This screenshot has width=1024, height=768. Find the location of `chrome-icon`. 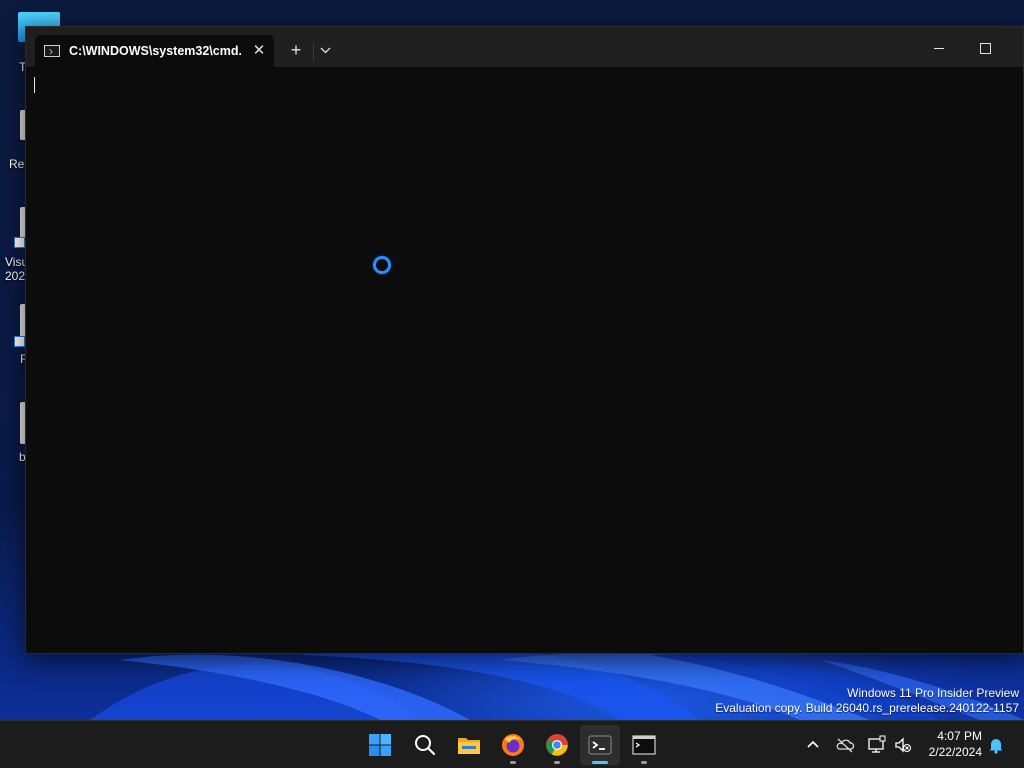

chrome-icon is located at coordinates (557, 745).